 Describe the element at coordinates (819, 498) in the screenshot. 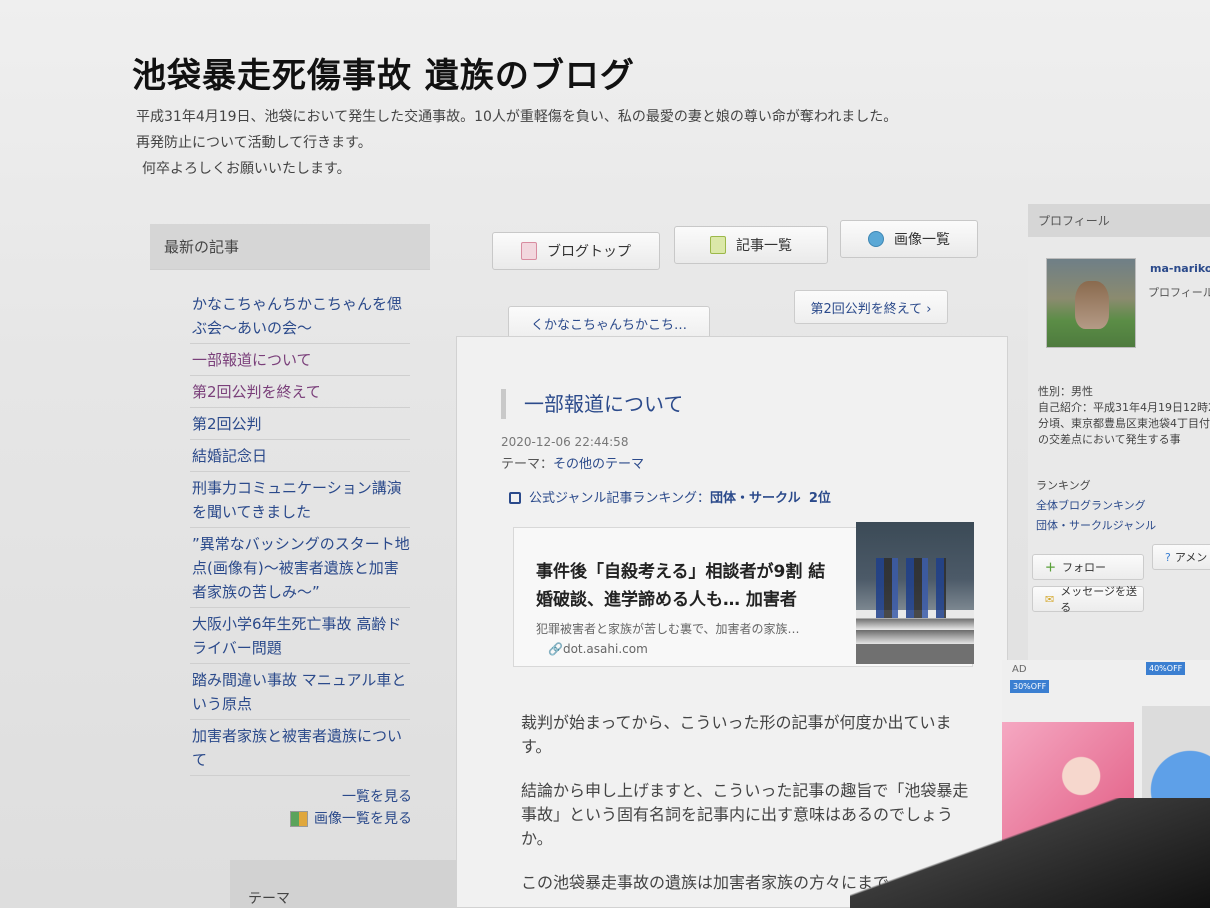

I see `ranking-position: 2位` at that location.